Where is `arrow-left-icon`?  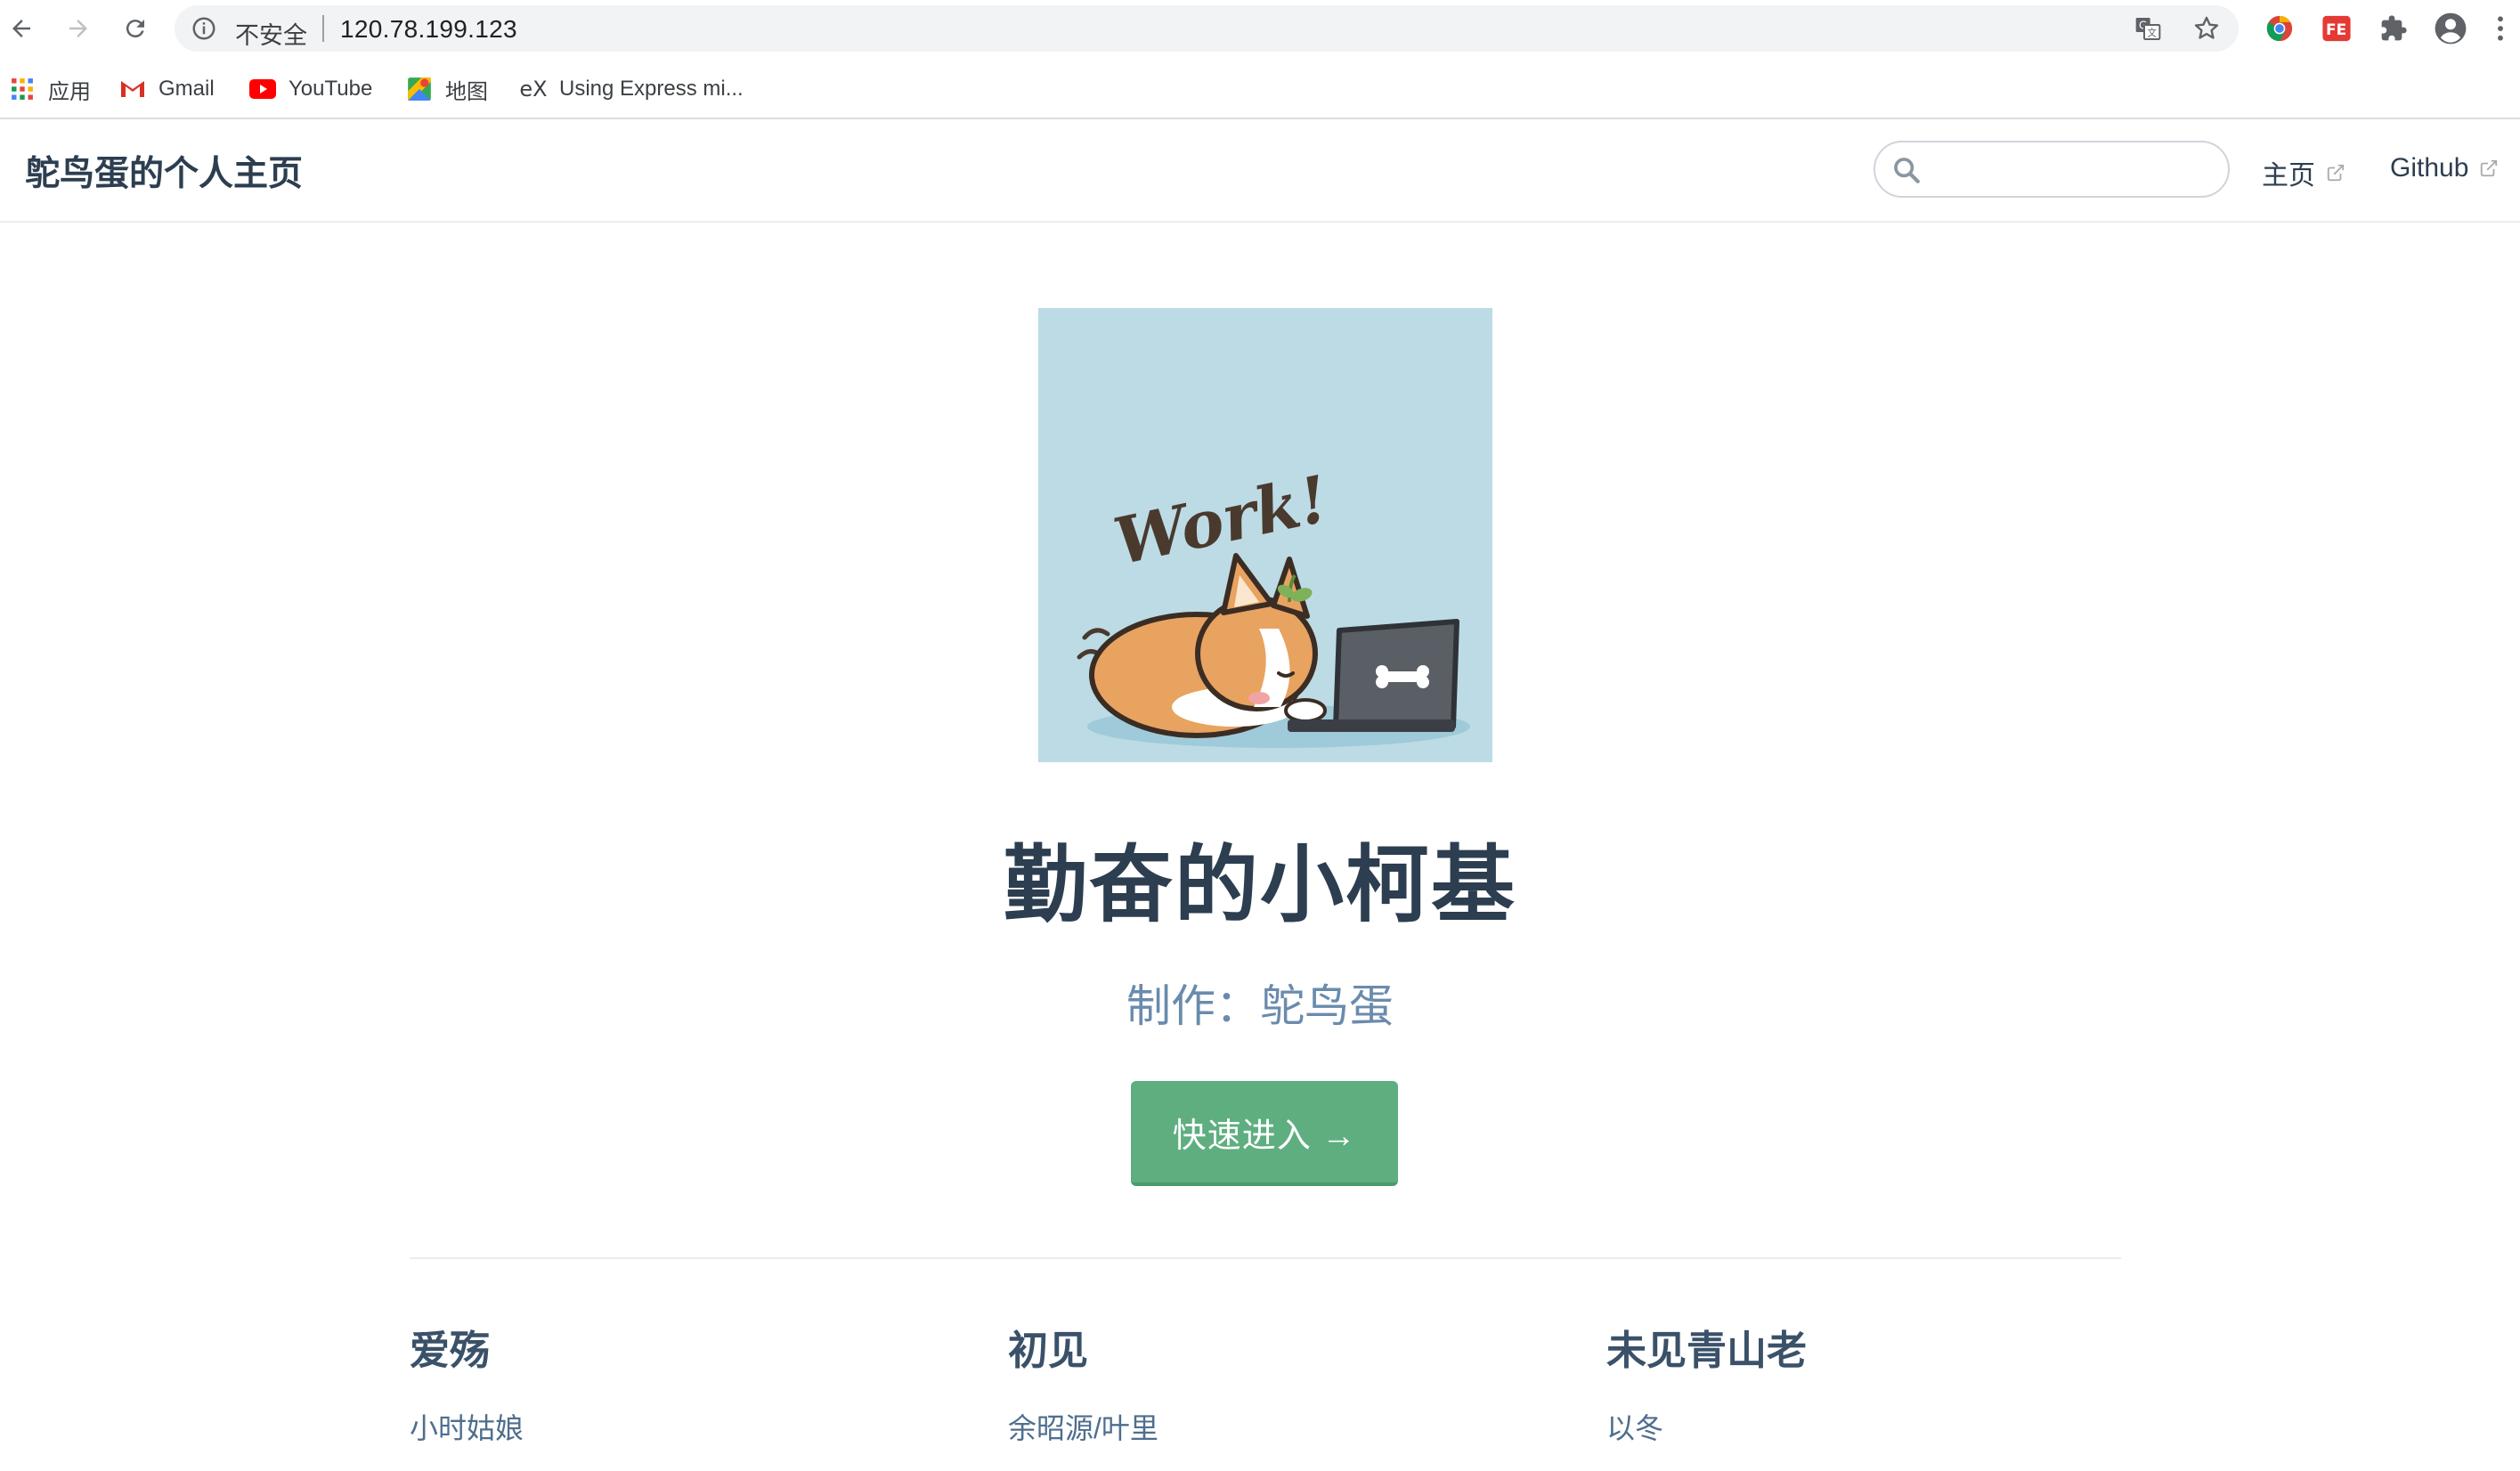
arrow-left-icon is located at coordinates (21, 28).